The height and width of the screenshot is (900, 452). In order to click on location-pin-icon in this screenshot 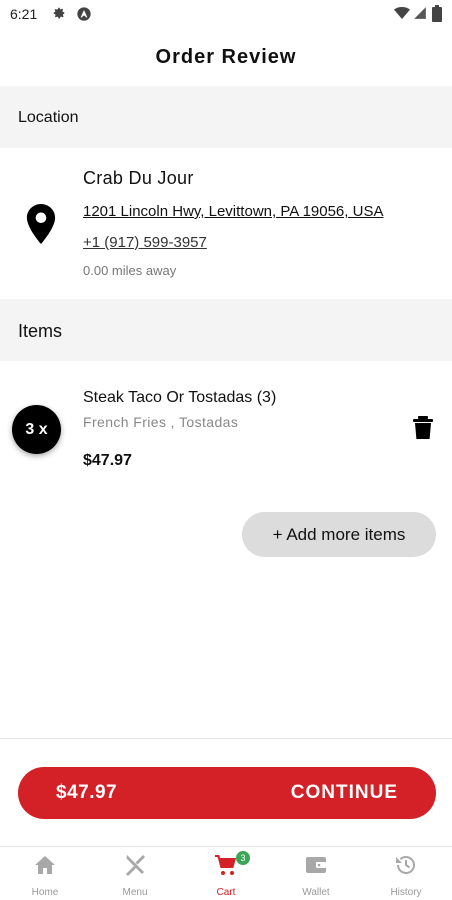, I will do `click(41, 224)`.